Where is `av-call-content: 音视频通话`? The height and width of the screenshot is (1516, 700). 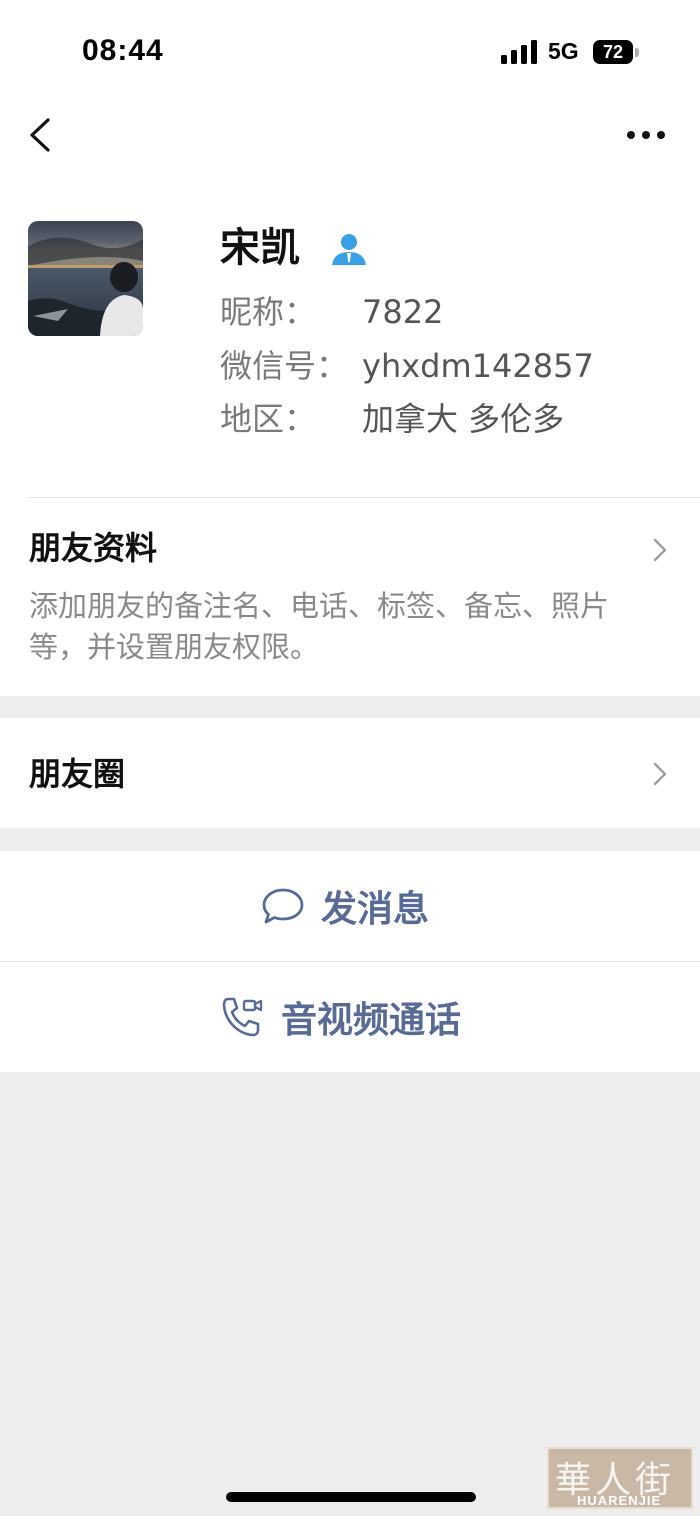
av-call-content: 音视频通话 is located at coordinates (340, 1017).